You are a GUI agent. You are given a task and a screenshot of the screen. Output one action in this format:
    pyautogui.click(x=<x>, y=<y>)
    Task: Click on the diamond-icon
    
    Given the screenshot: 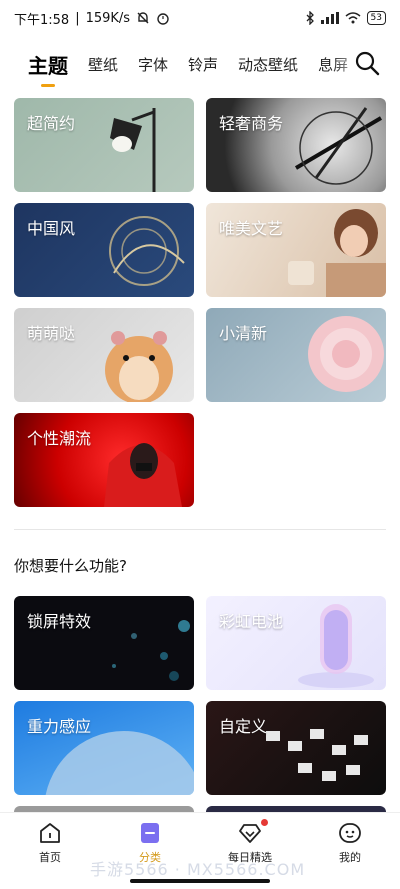 What is the action you would take?
    pyautogui.click(x=250, y=833)
    